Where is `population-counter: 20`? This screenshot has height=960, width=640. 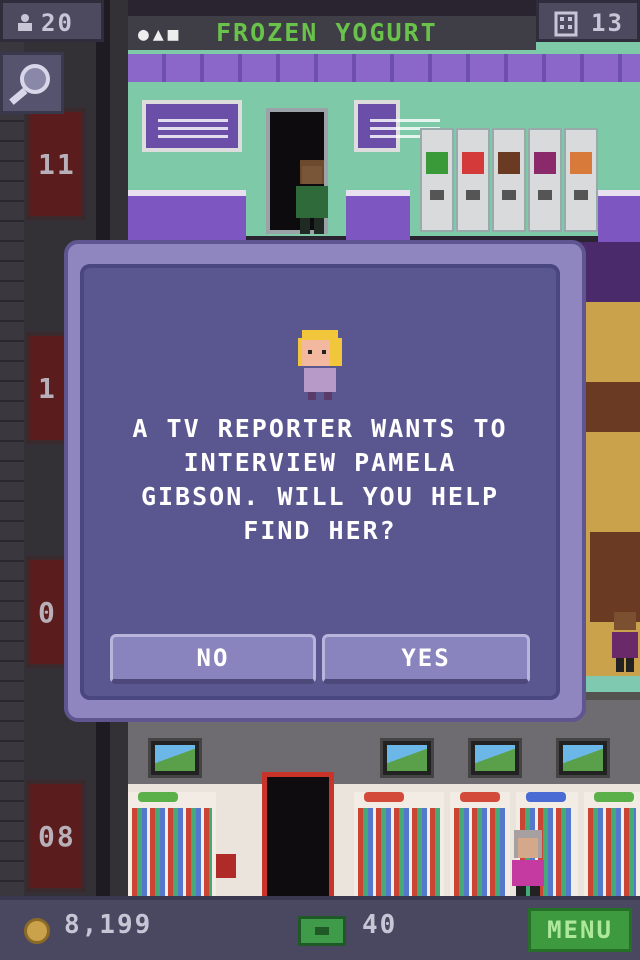 population-counter: 20 is located at coordinates (52, 21).